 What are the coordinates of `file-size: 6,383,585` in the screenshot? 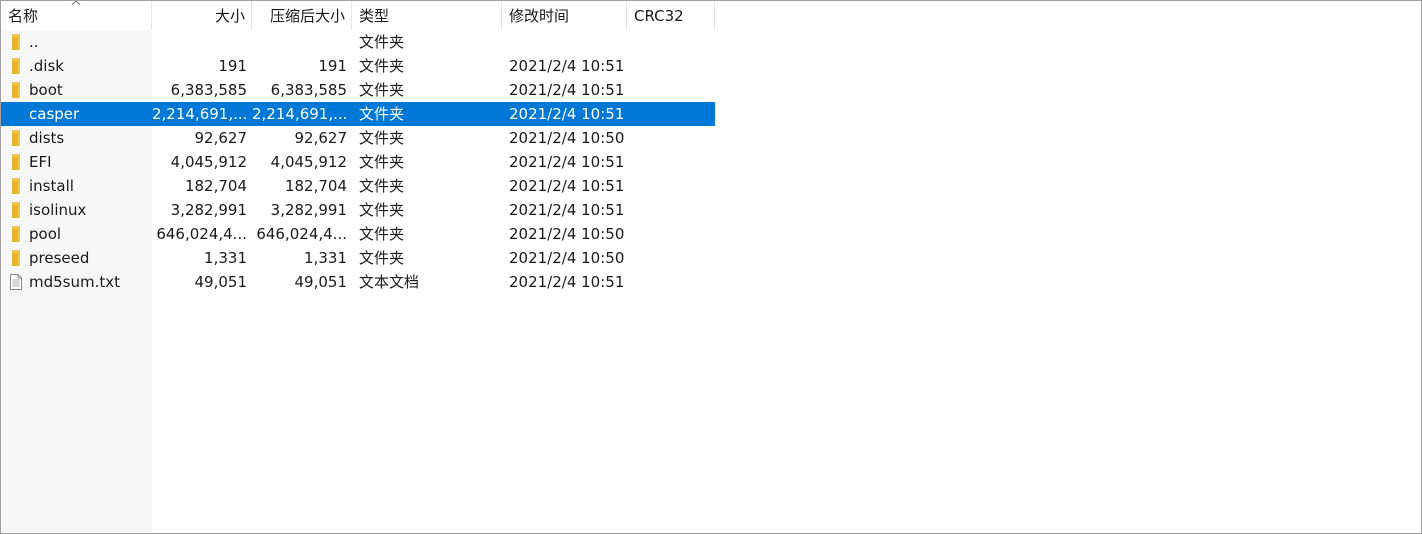 It's located at (208, 90).